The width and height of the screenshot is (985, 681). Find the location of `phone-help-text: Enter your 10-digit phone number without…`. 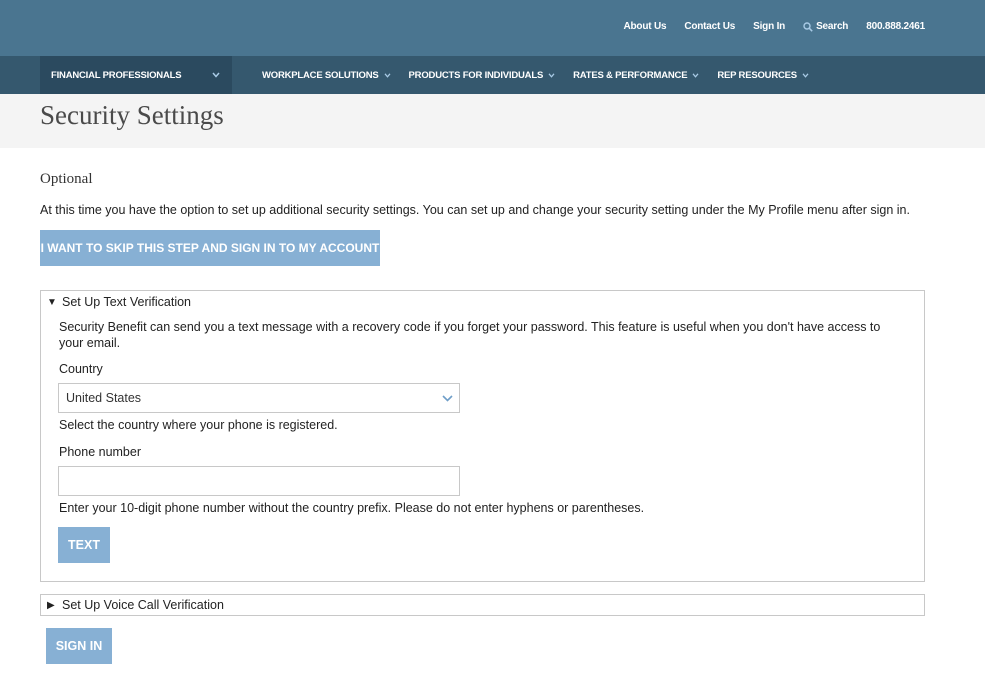

phone-help-text: Enter your 10-digit phone number without… is located at coordinates (352, 508).